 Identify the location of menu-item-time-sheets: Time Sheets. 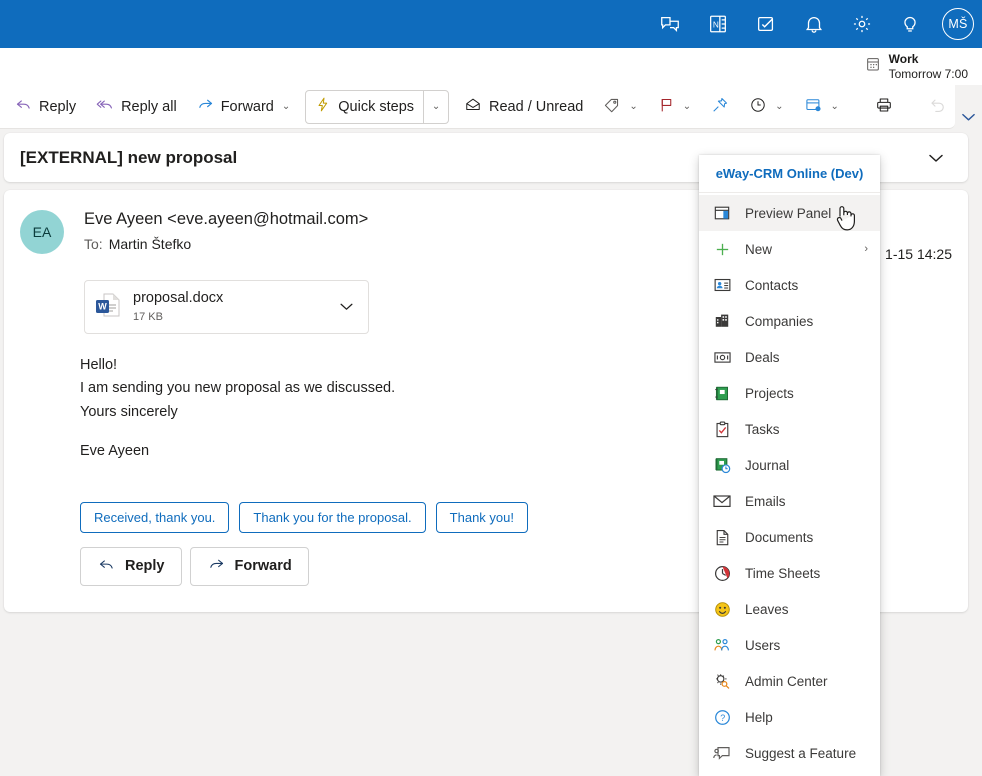
(789, 573).